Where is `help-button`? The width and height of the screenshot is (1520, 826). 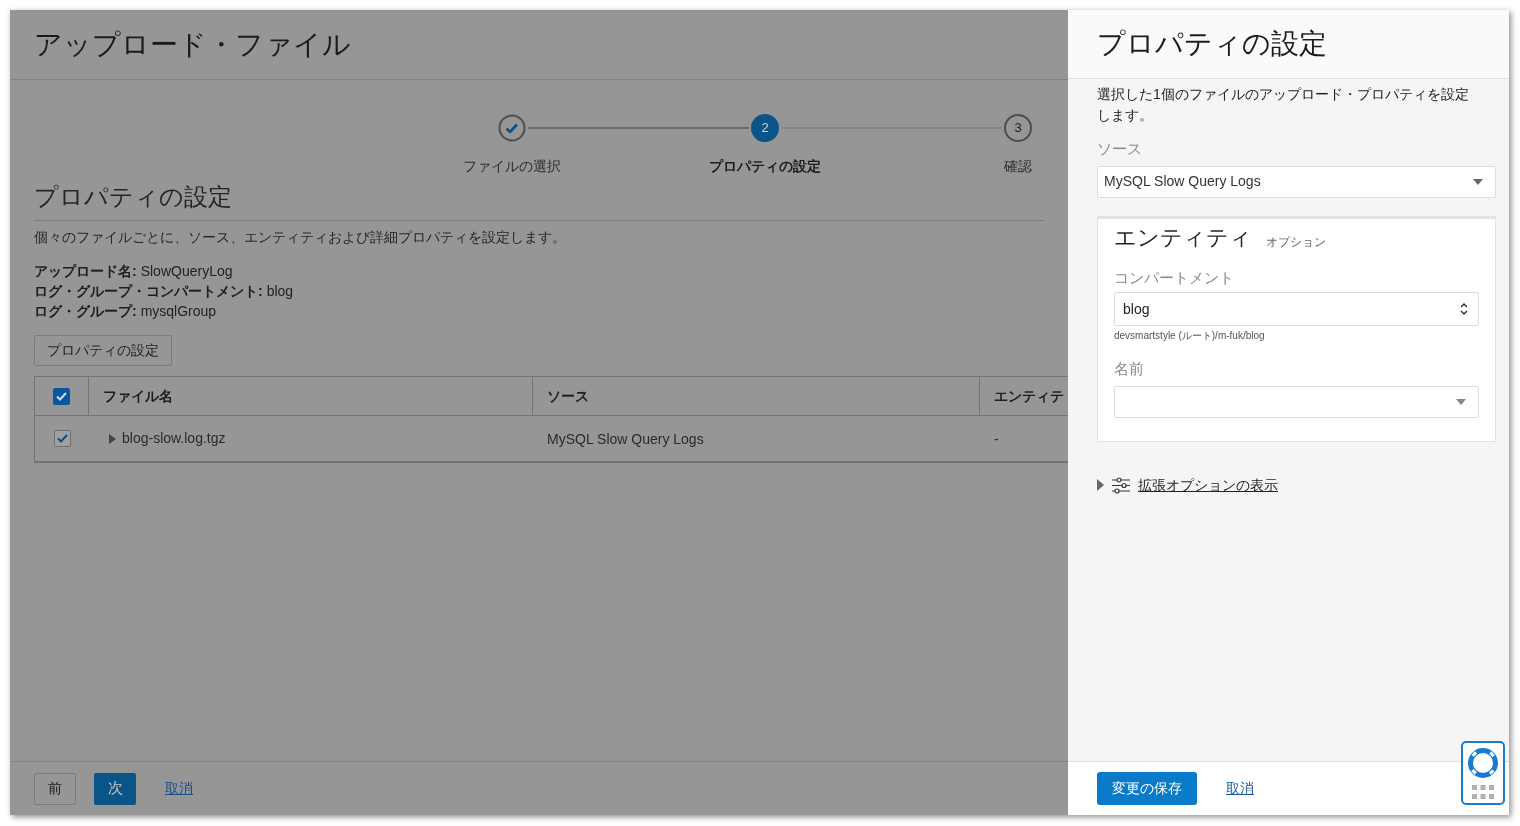
help-button is located at coordinates (1483, 773).